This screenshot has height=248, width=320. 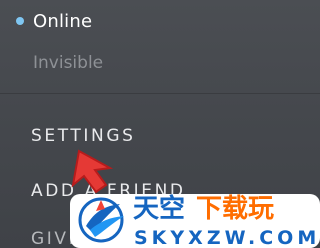 What do you see at coordinates (68, 63) in the screenshot?
I see `status-invisible-label: Invisible` at bounding box center [68, 63].